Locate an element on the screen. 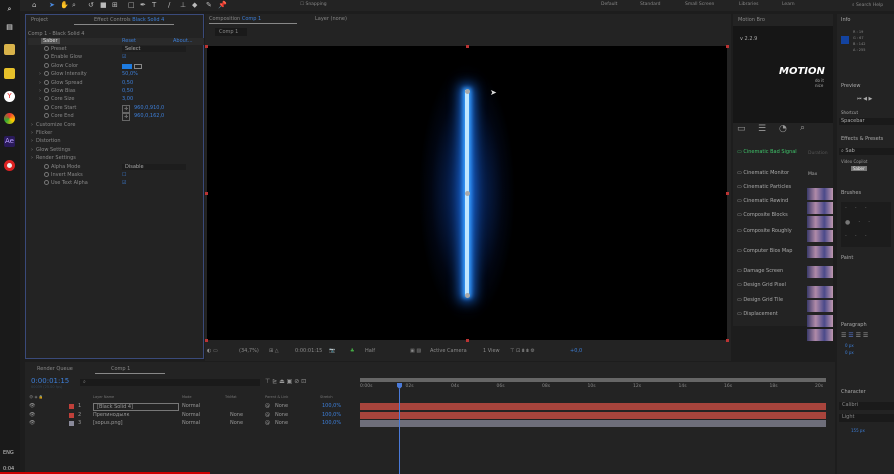 The width and height of the screenshot is (894, 474). file-explorer-icon is located at coordinates (9, 49).